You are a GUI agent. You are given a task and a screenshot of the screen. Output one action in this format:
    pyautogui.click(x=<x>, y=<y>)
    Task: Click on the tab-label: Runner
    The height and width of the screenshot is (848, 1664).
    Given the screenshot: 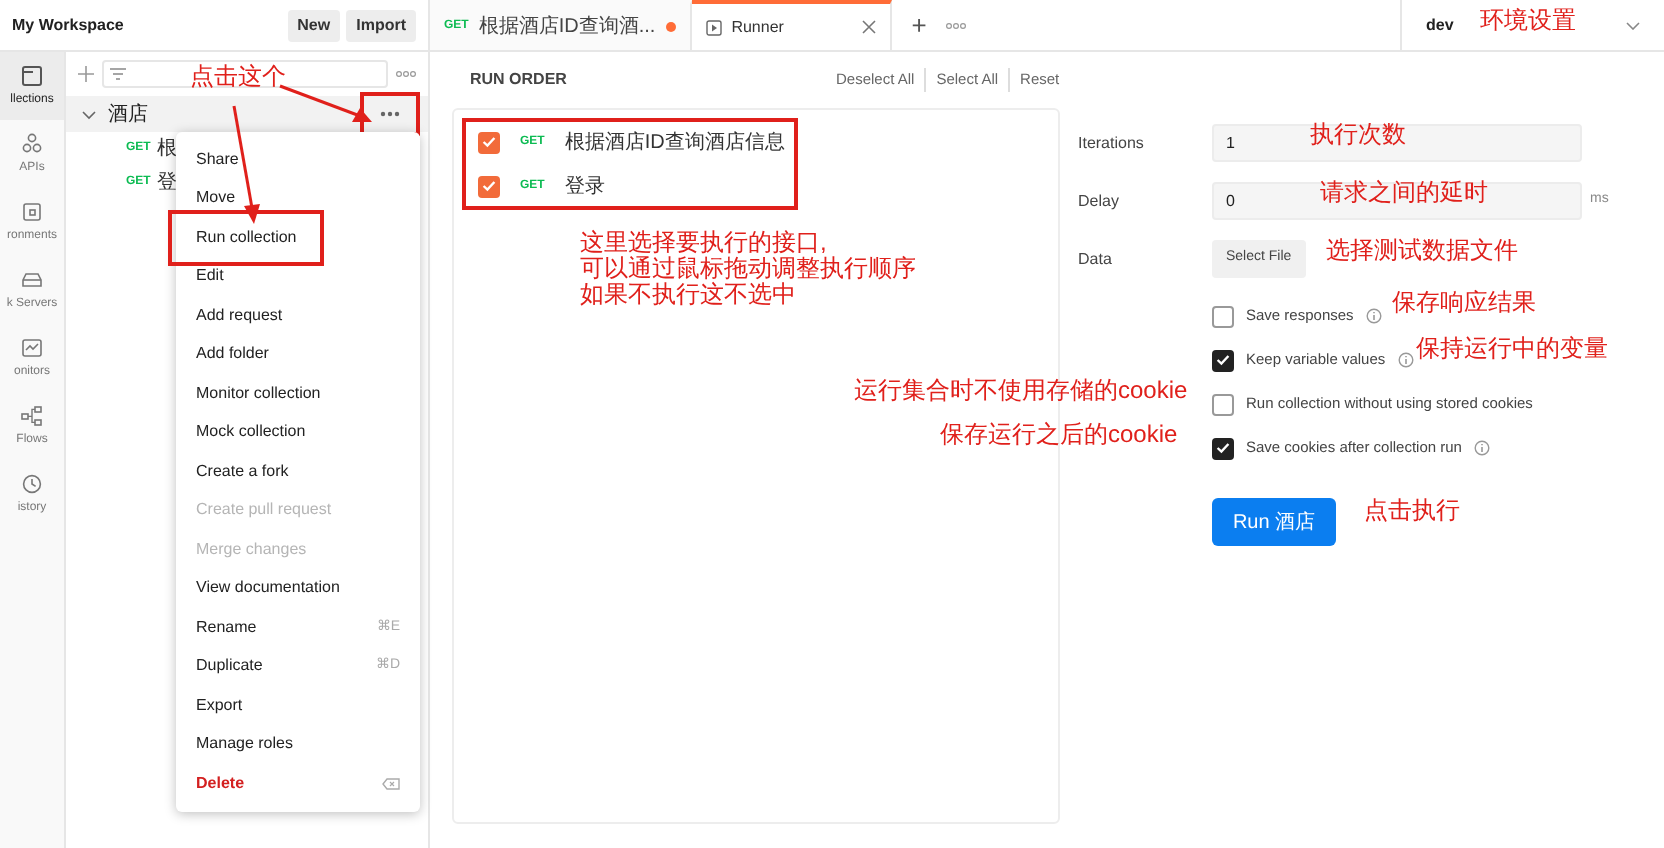 What is the action you would take?
    pyautogui.click(x=758, y=27)
    